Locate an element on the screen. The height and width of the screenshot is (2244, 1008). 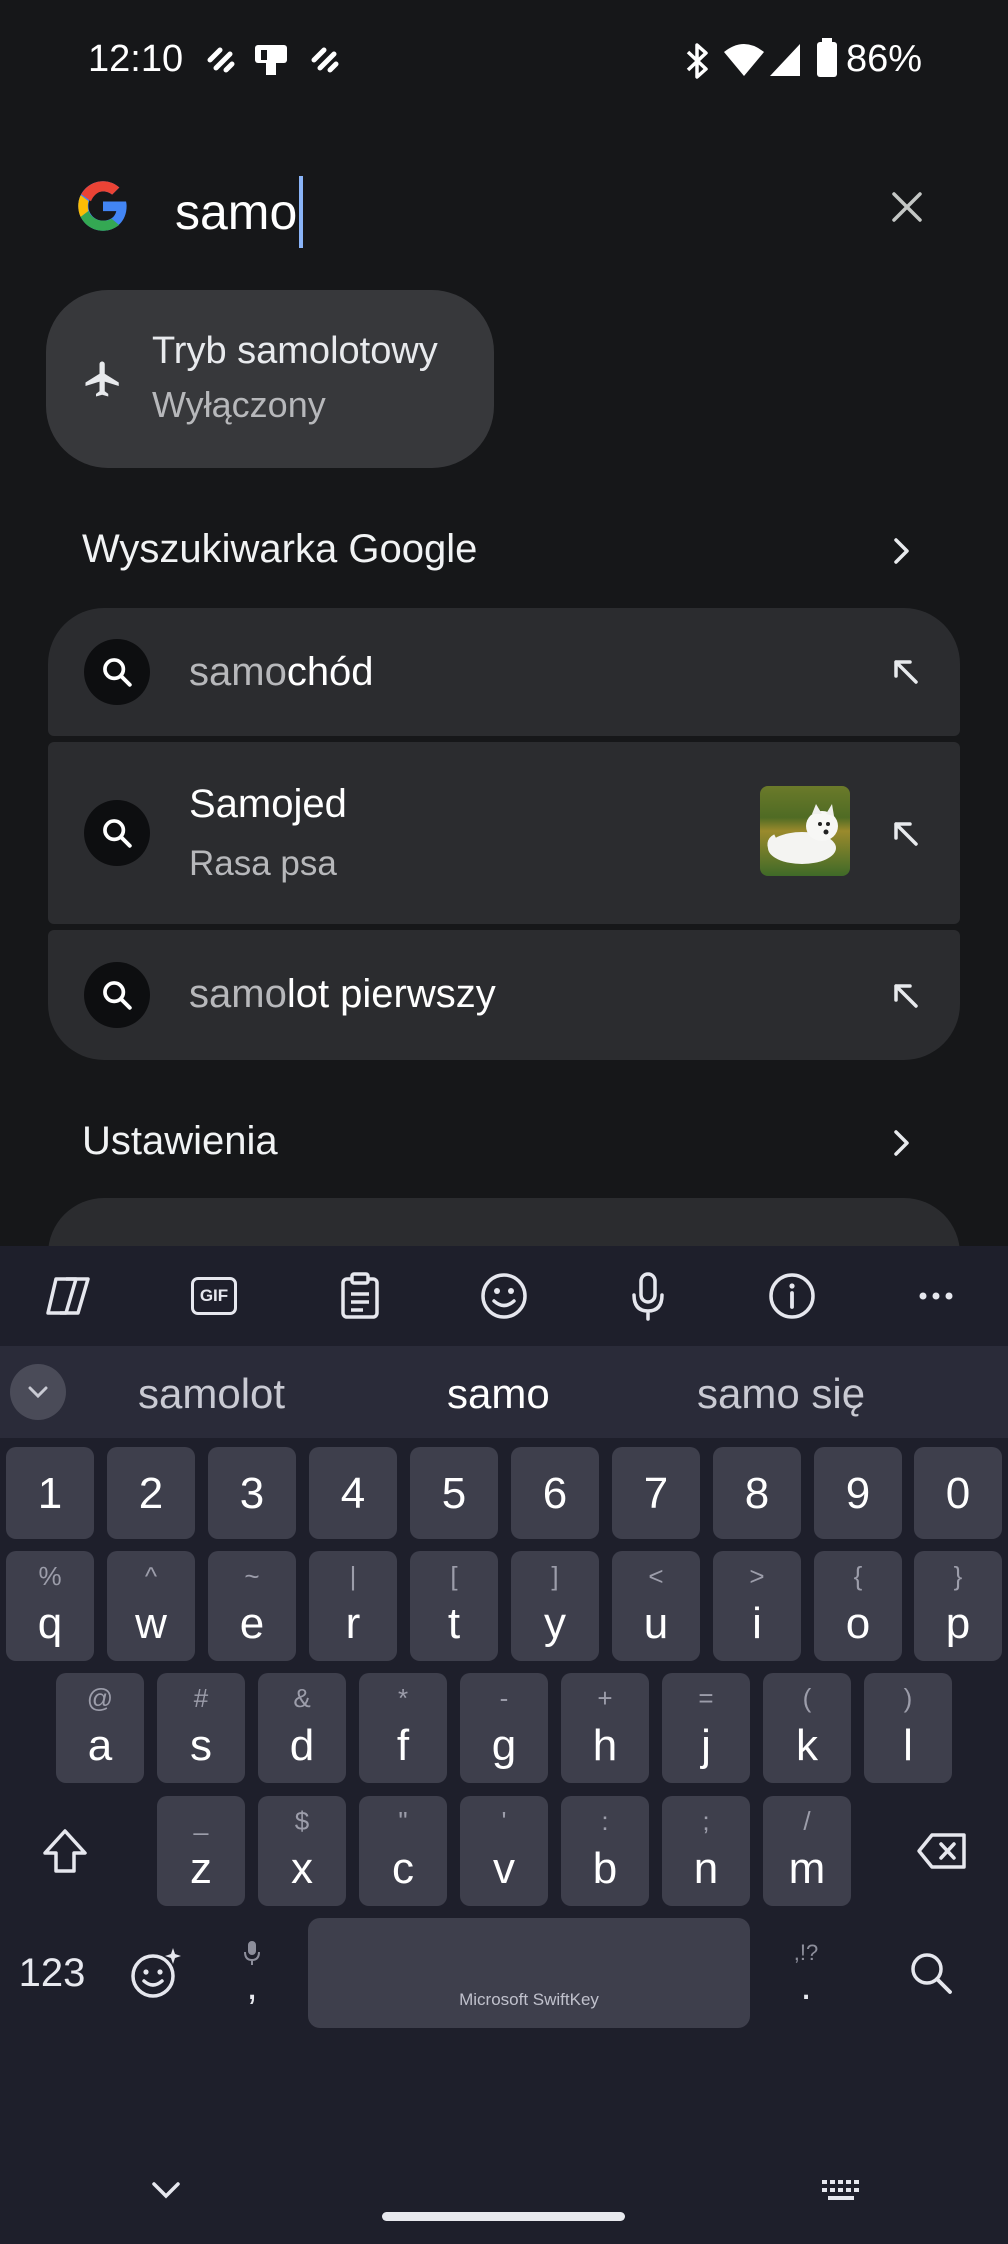
suggestion-subtitle: Rasa psa is located at coordinates (263, 863).